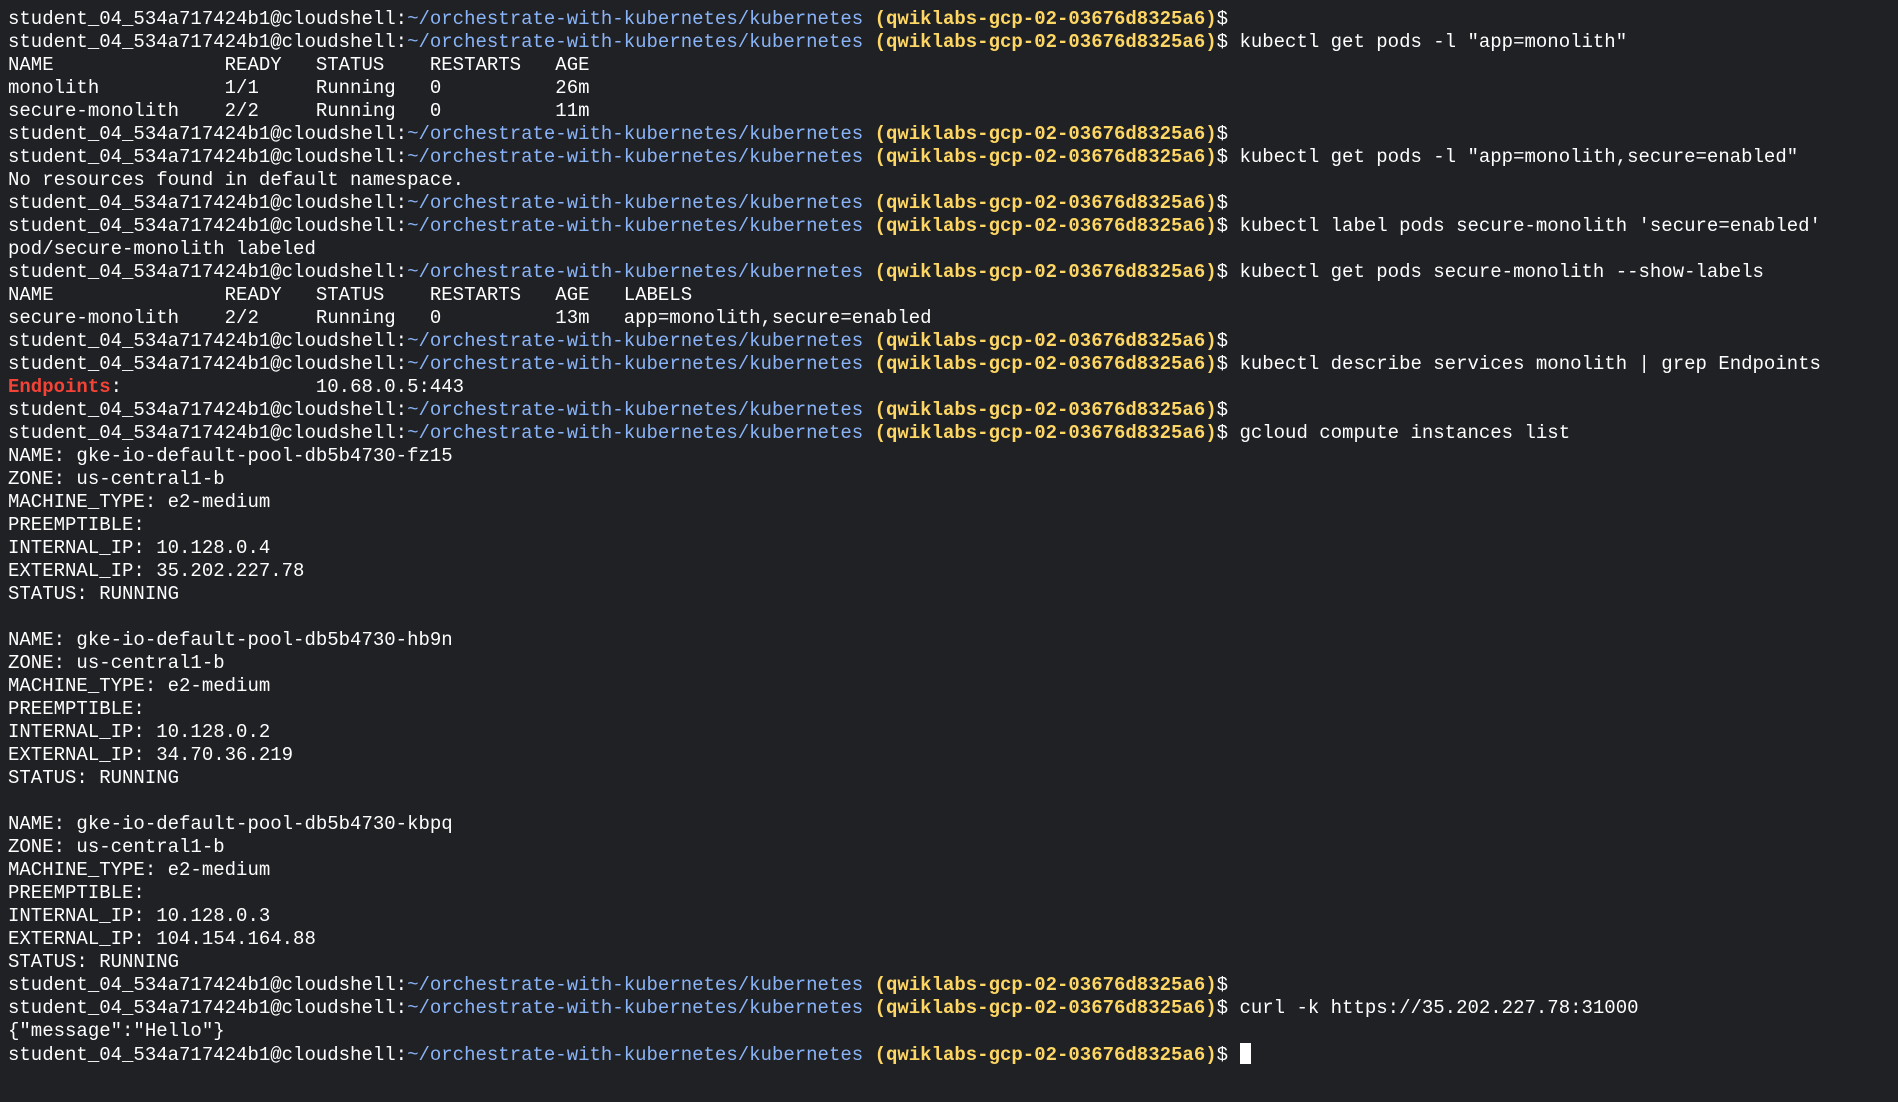 The image size is (1898, 1102). I want to click on output-text: NAME: gke-io-default-pool-db5b4730-fz15, so click(230, 456).